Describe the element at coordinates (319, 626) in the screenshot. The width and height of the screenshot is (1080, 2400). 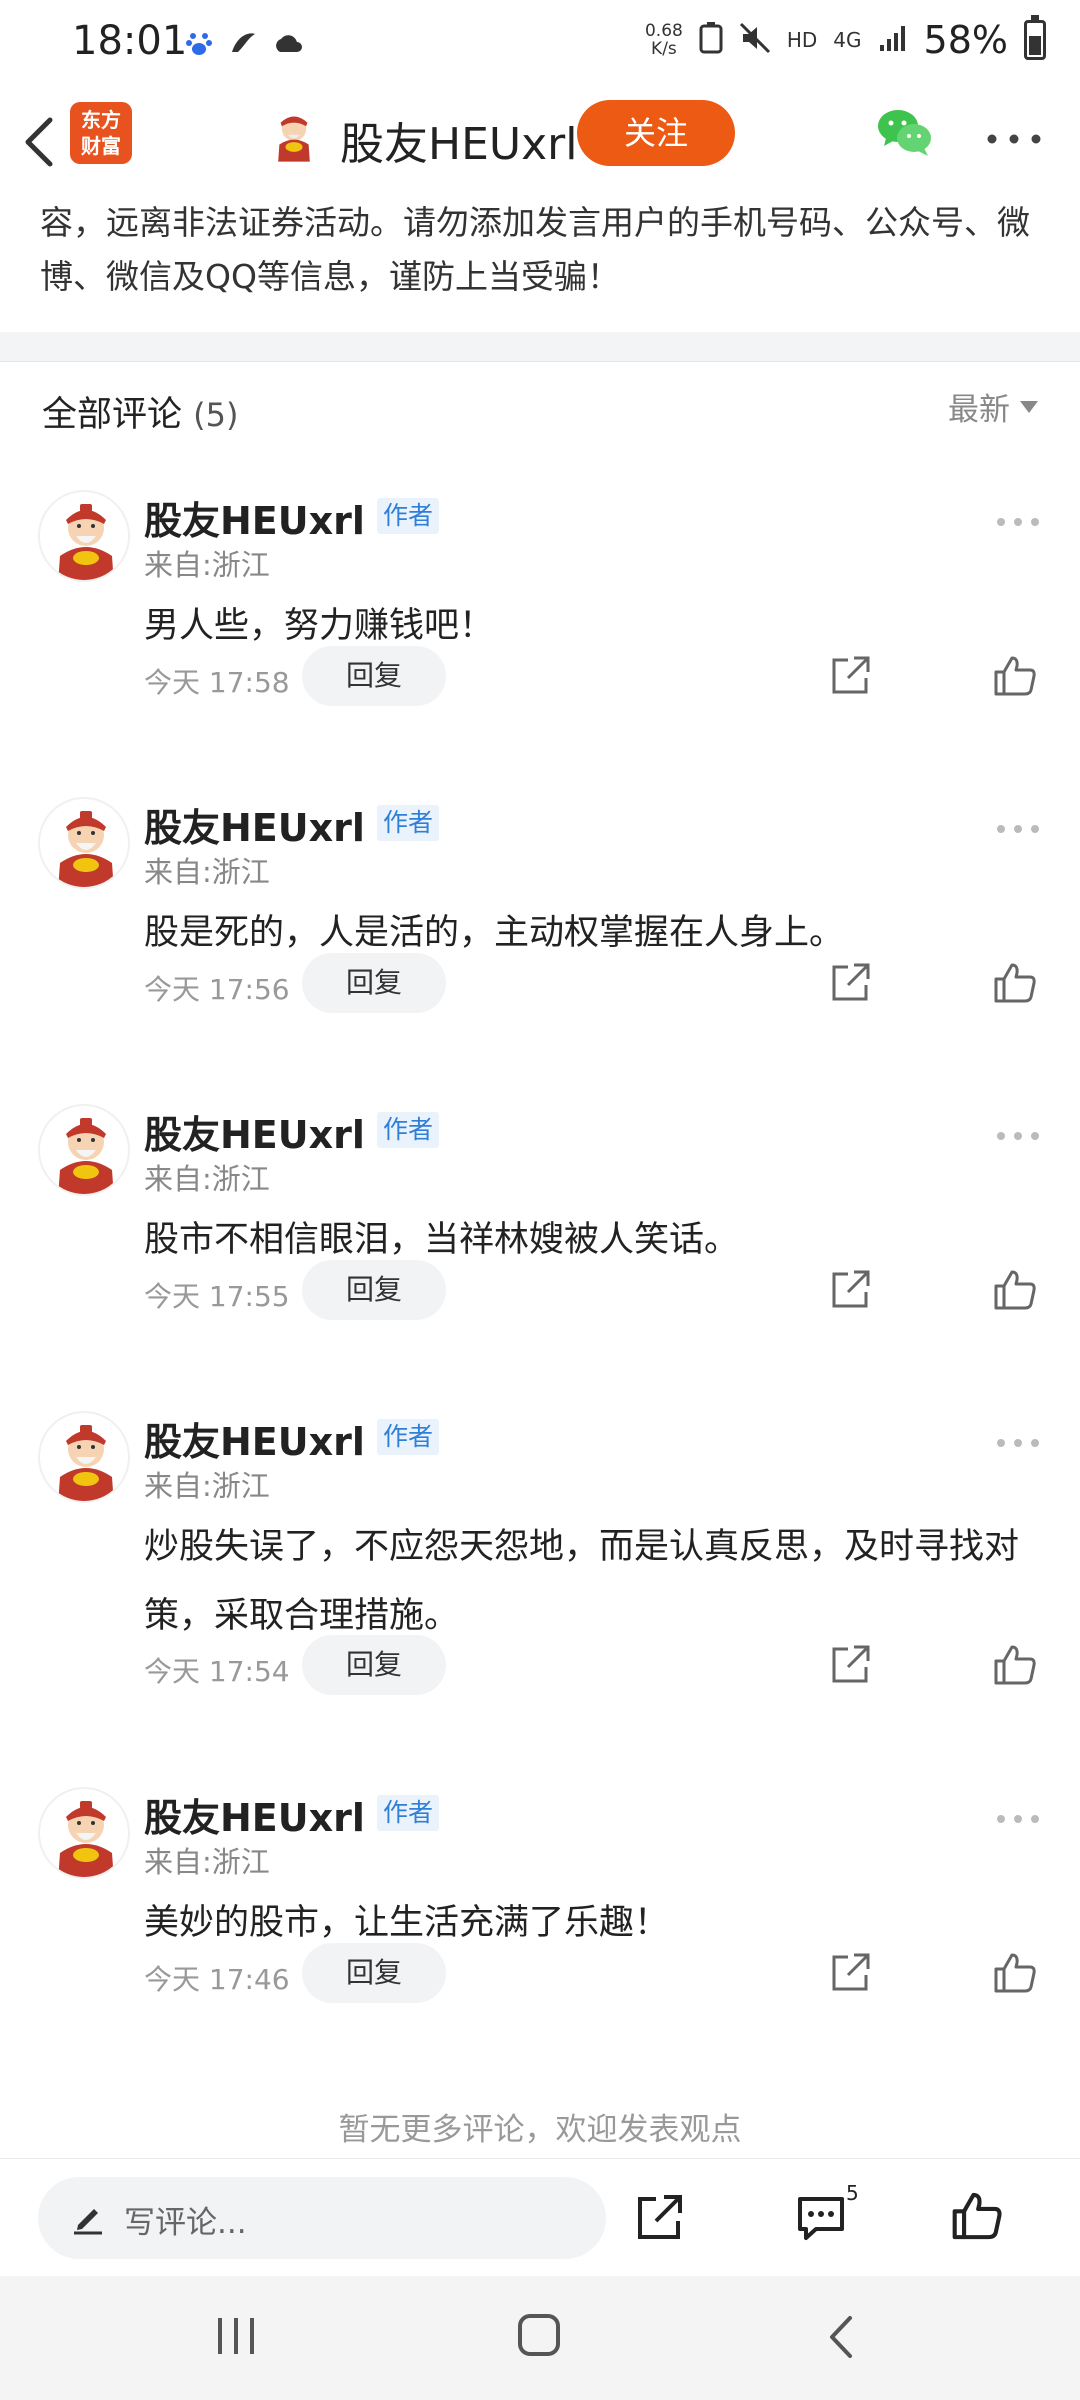
I see `comment-text: 男人些，努力赚钱吧！` at that location.